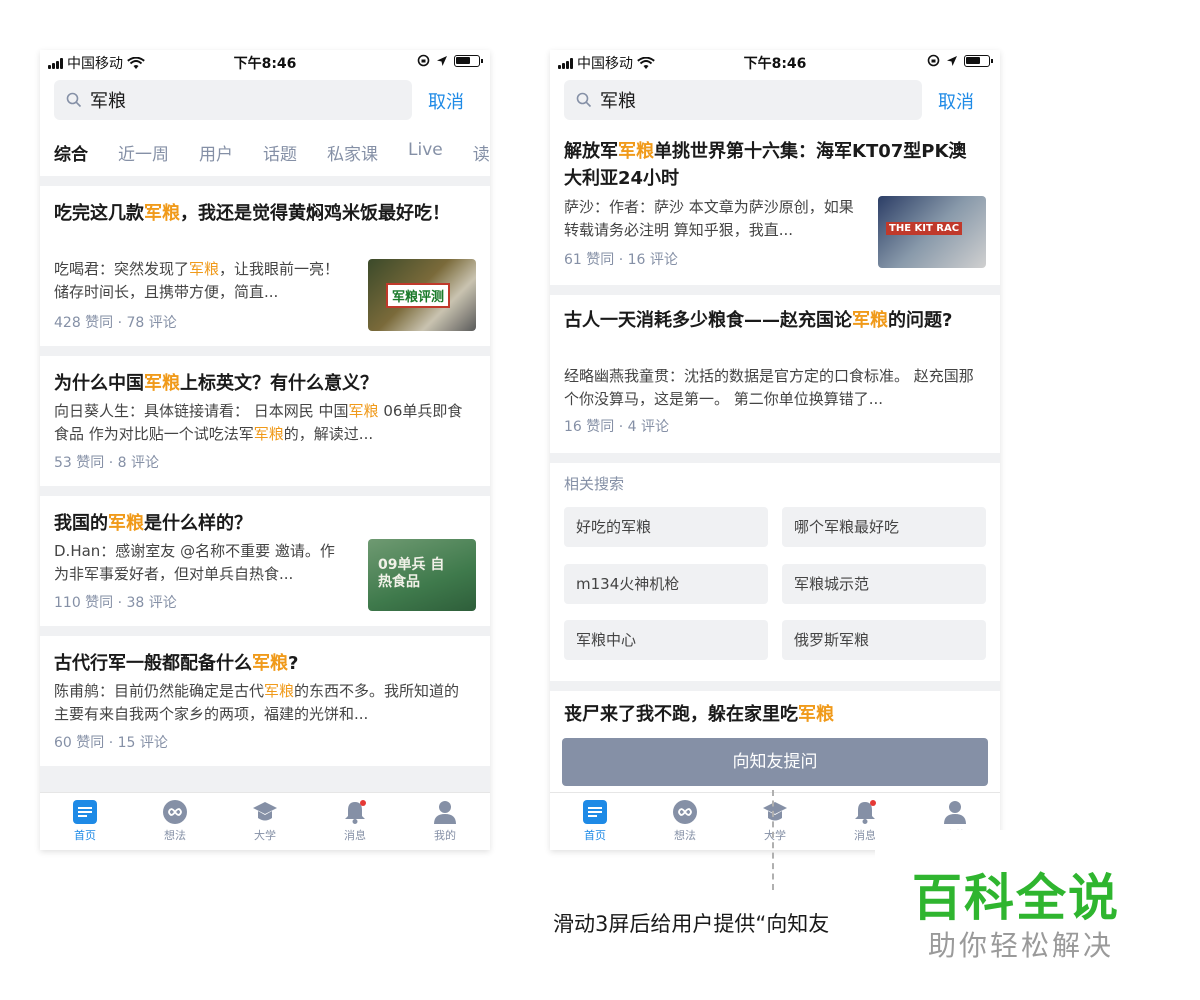  What do you see at coordinates (445, 835) in the screenshot?
I see `tabbar-label: 我的` at bounding box center [445, 835].